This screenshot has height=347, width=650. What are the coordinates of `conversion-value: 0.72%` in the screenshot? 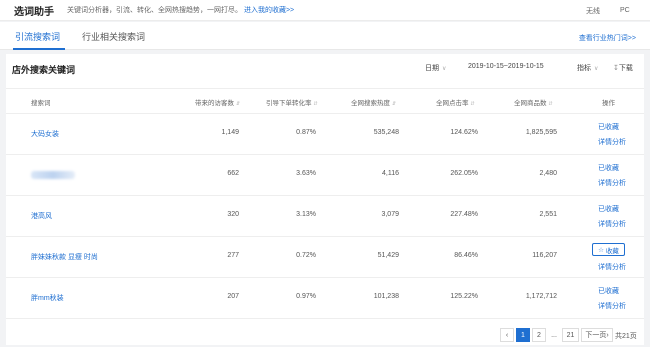 It's located at (306, 255).